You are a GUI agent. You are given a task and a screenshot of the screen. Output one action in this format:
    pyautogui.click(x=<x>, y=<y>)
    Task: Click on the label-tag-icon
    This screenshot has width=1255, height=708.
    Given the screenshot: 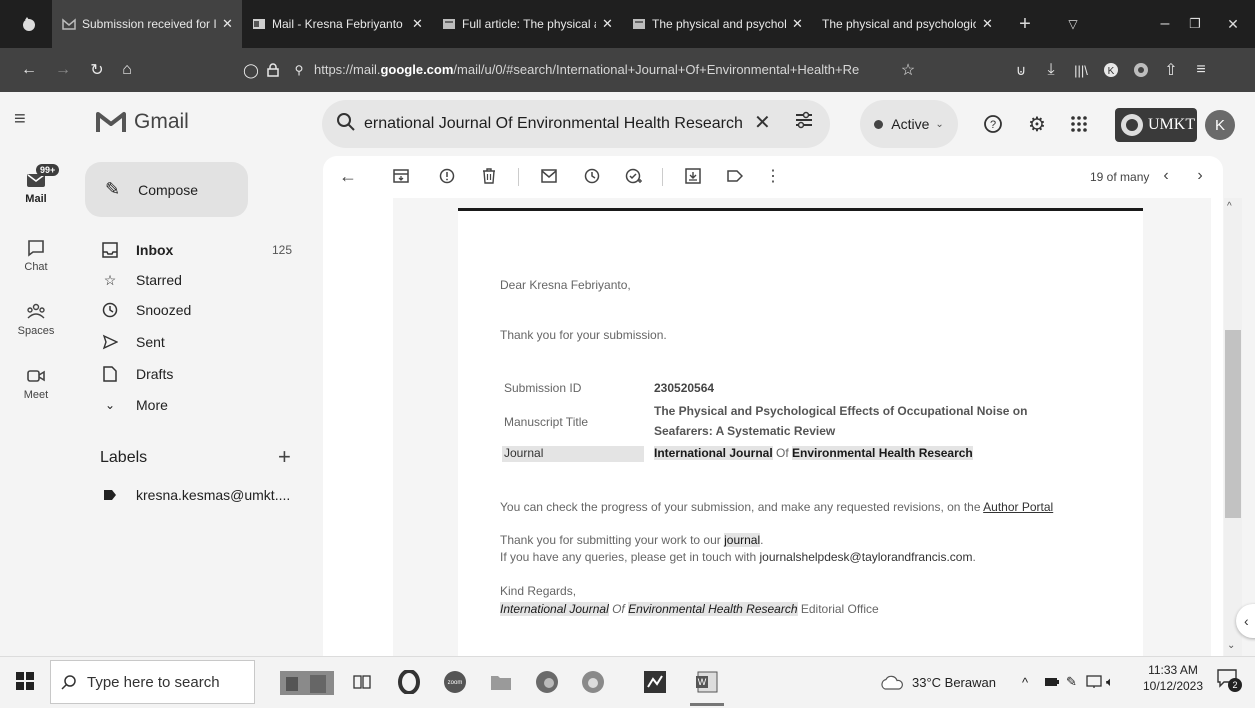 What is the action you would take?
    pyautogui.click(x=110, y=495)
    